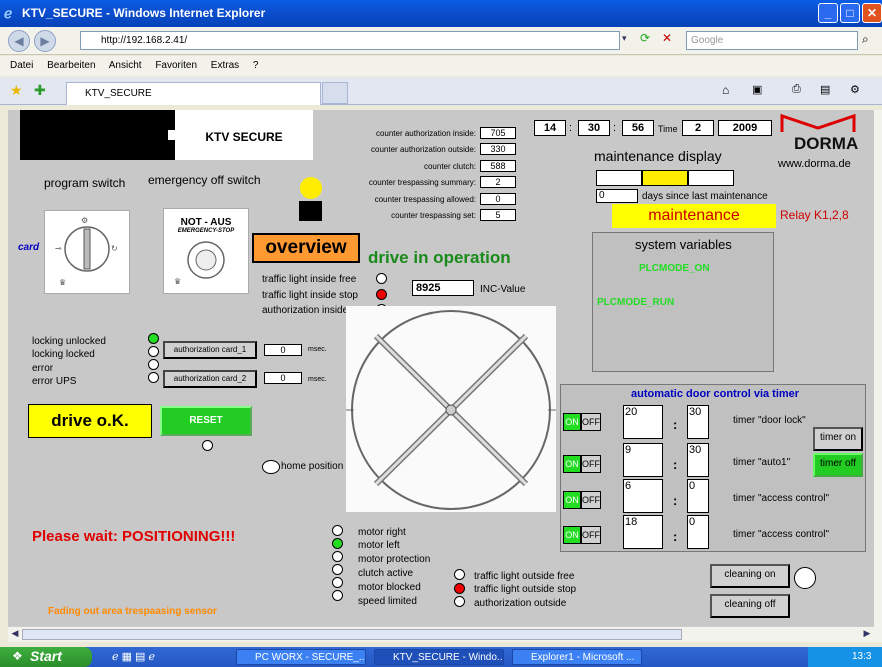 This screenshot has width=882, height=667. Describe the element at coordinates (645, 38) in the screenshot. I see `refresh-icon: ⟳` at that location.